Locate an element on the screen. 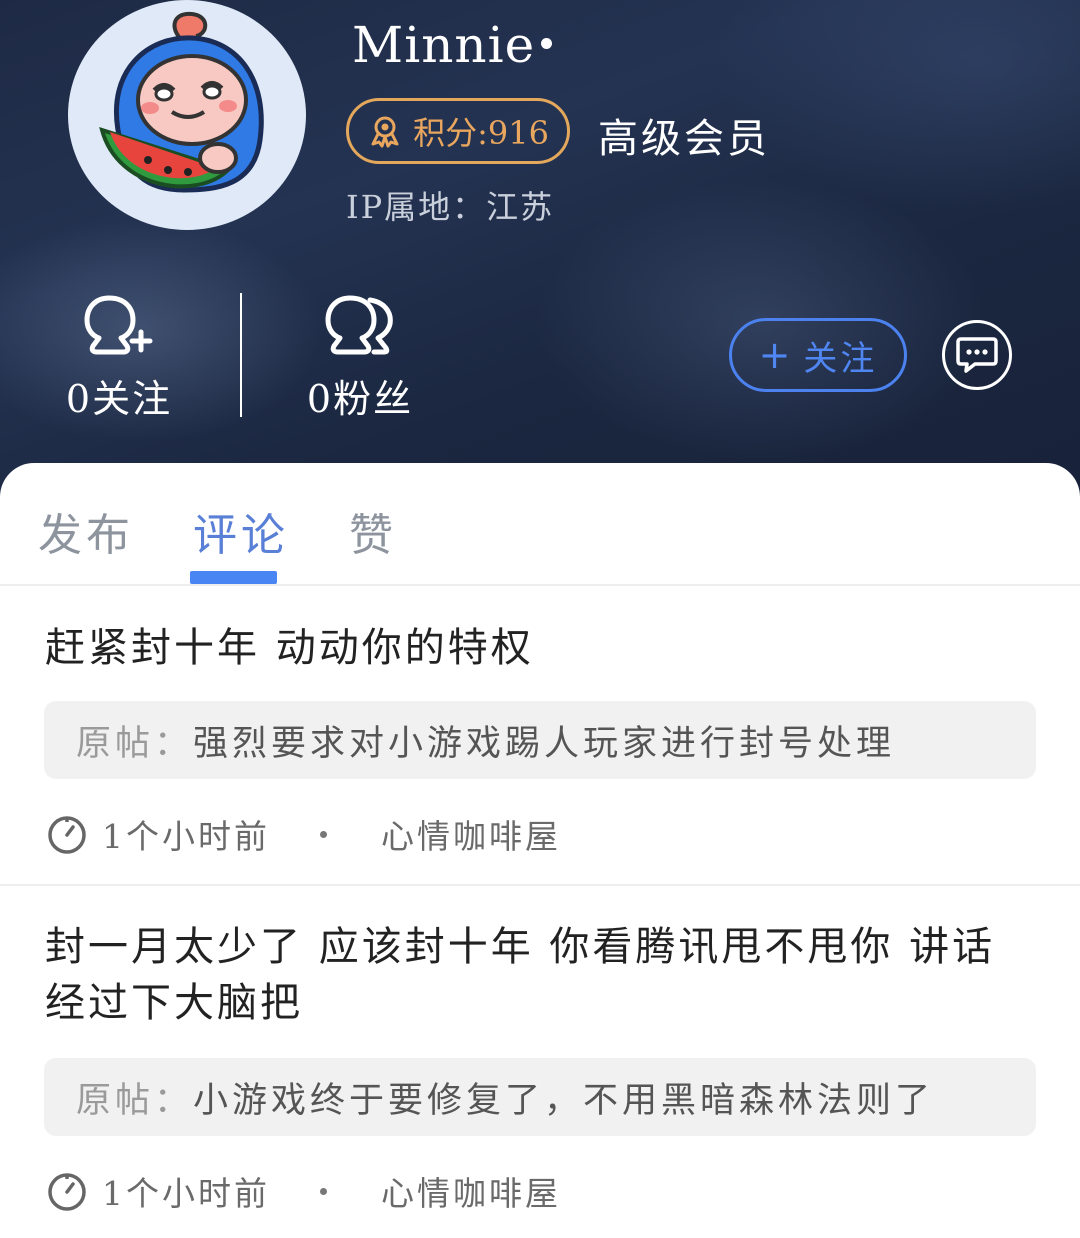 This screenshot has width=1080, height=1238. follow-button-label: 关注 is located at coordinates (840, 358).